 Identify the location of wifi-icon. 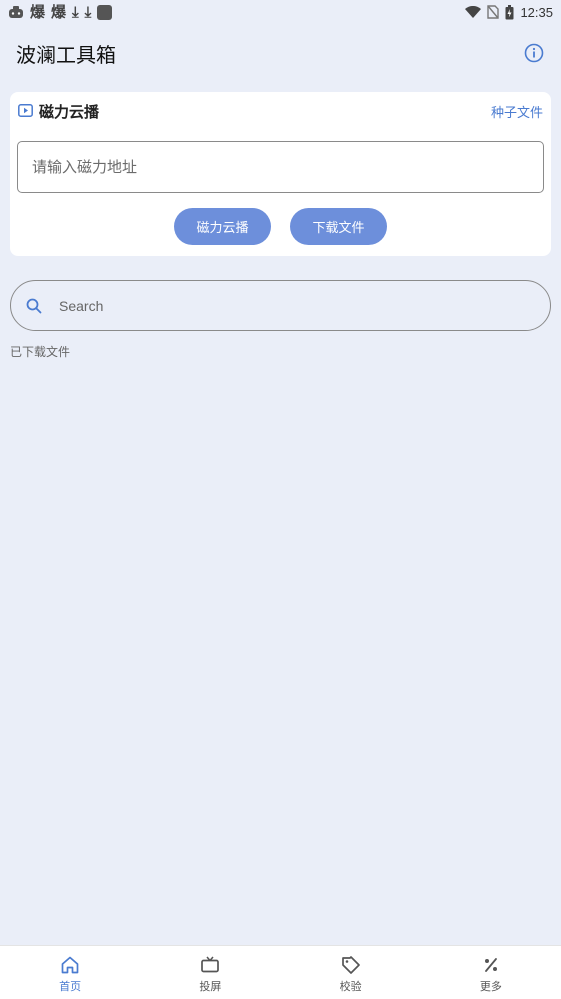
(473, 12).